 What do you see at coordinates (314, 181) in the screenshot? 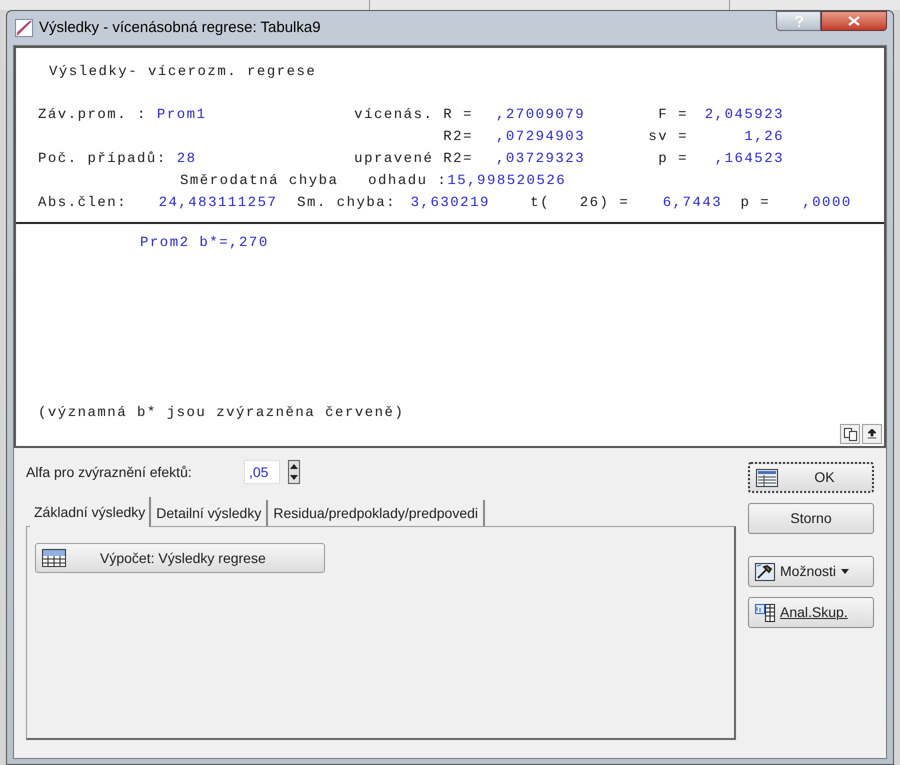
I see `stat-label: Směrodatná chyba odhadu :` at bounding box center [314, 181].